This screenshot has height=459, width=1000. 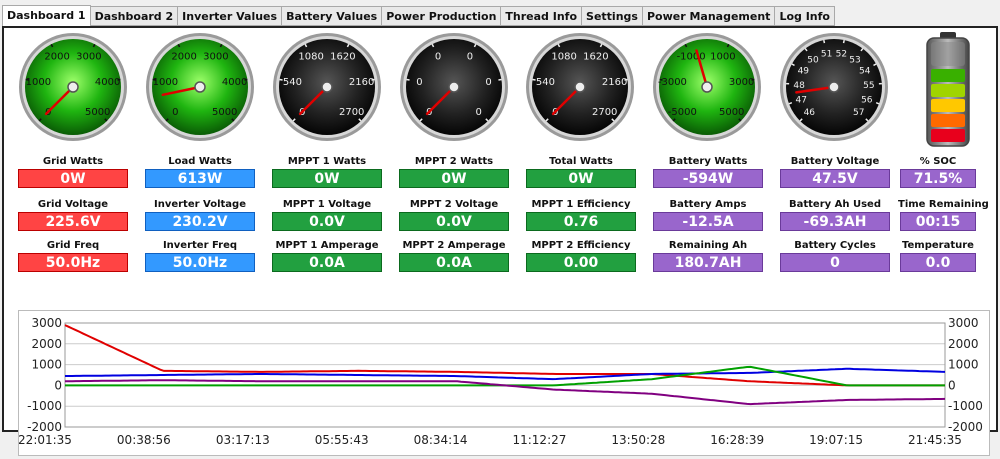 I want to click on metric-value: -69.3AH, so click(x=835, y=221).